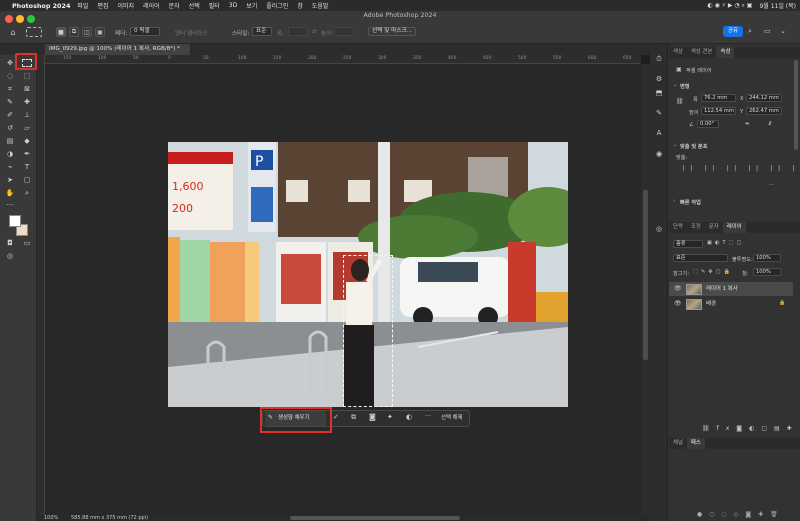 The width and height of the screenshot is (800, 521). What do you see at coordinates (375, 518) in the screenshot?
I see `horizontal-scroll-thumb` at bounding box center [375, 518].